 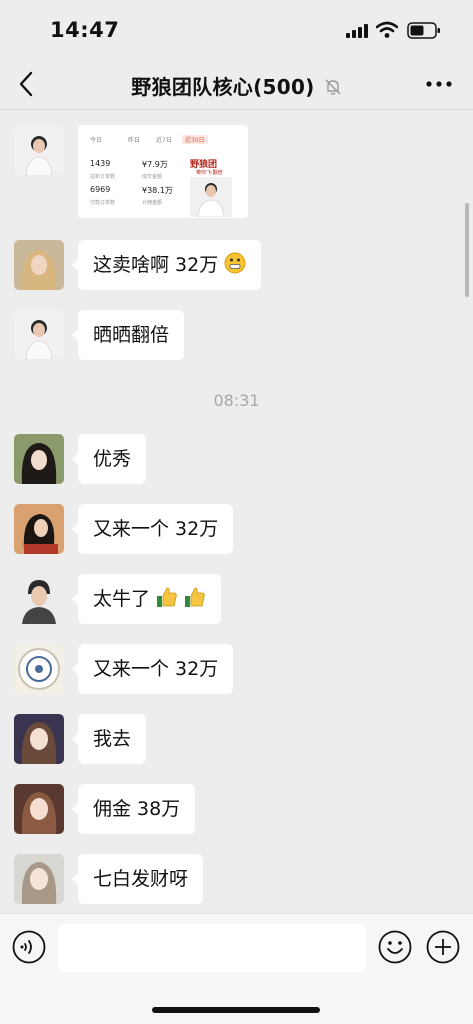 I want to click on message-bubble: 七白发财呀, so click(x=137, y=879).